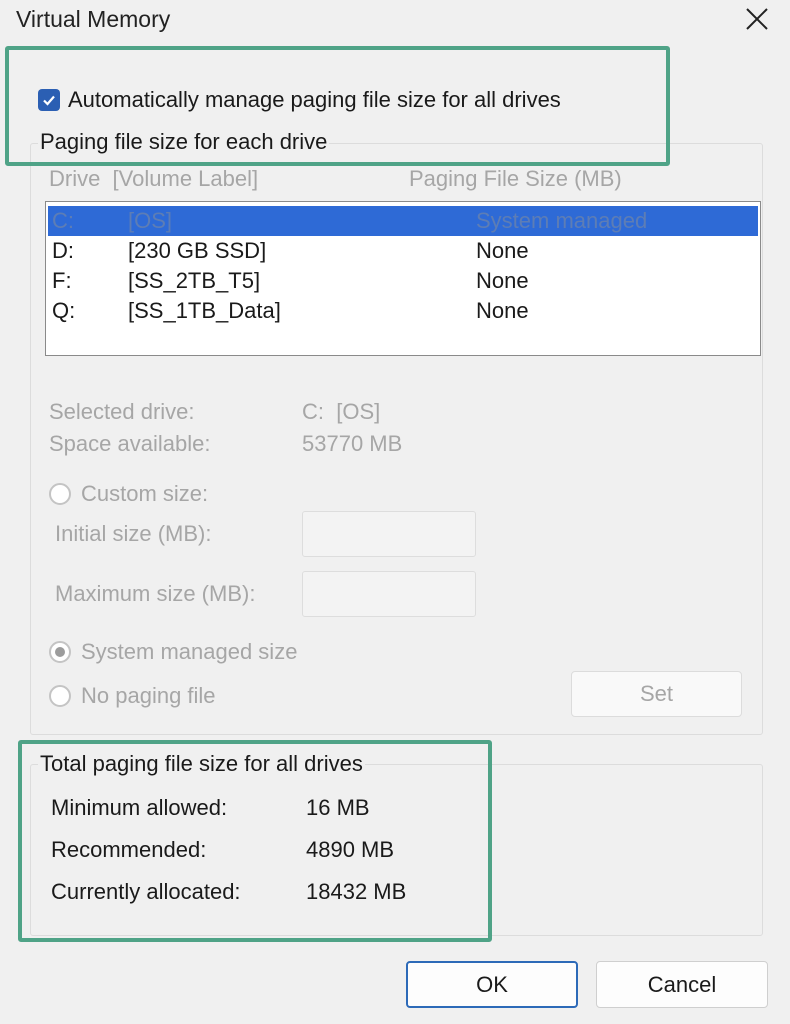 Image resolution: width=790 pixels, height=1024 pixels. What do you see at coordinates (403, 251) in the screenshot?
I see `list-item: D: [230 GB SSD] None` at bounding box center [403, 251].